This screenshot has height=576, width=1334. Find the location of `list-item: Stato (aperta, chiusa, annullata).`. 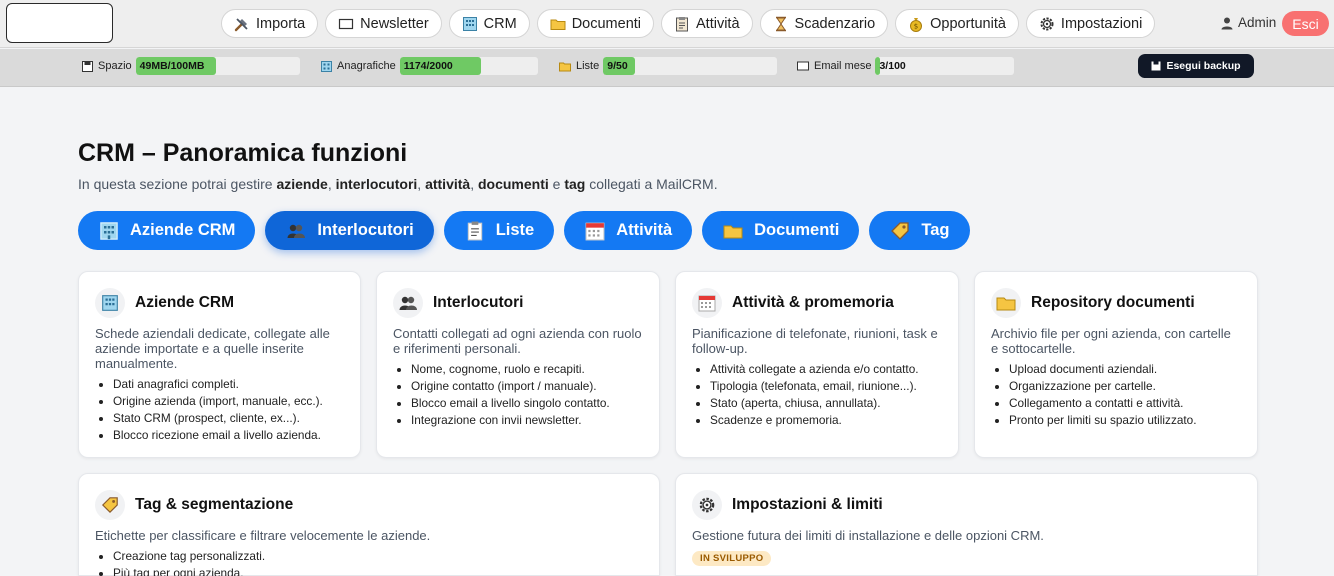

list-item: Stato (aperta, chiusa, annullata). is located at coordinates (826, 403).